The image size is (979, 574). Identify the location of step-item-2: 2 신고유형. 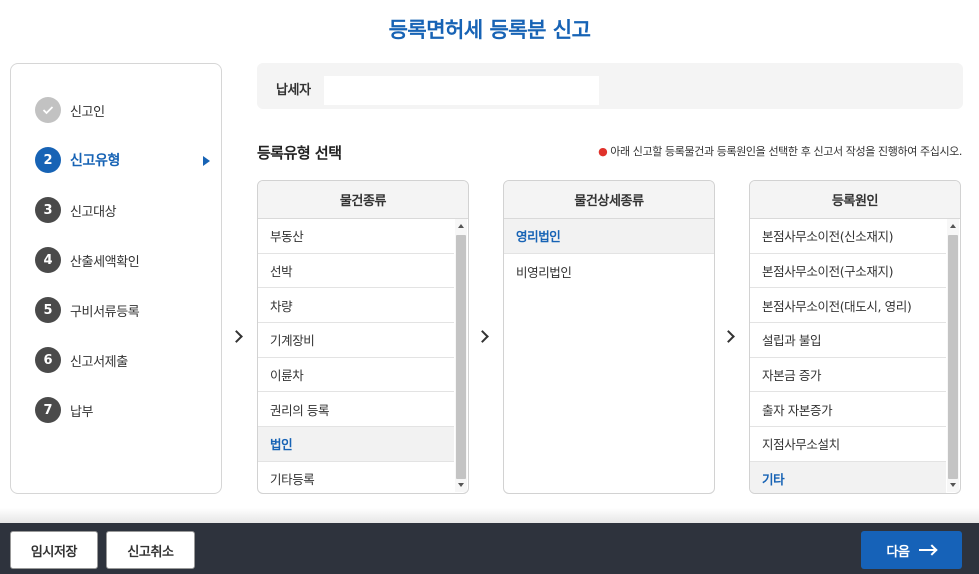
(122, 160).